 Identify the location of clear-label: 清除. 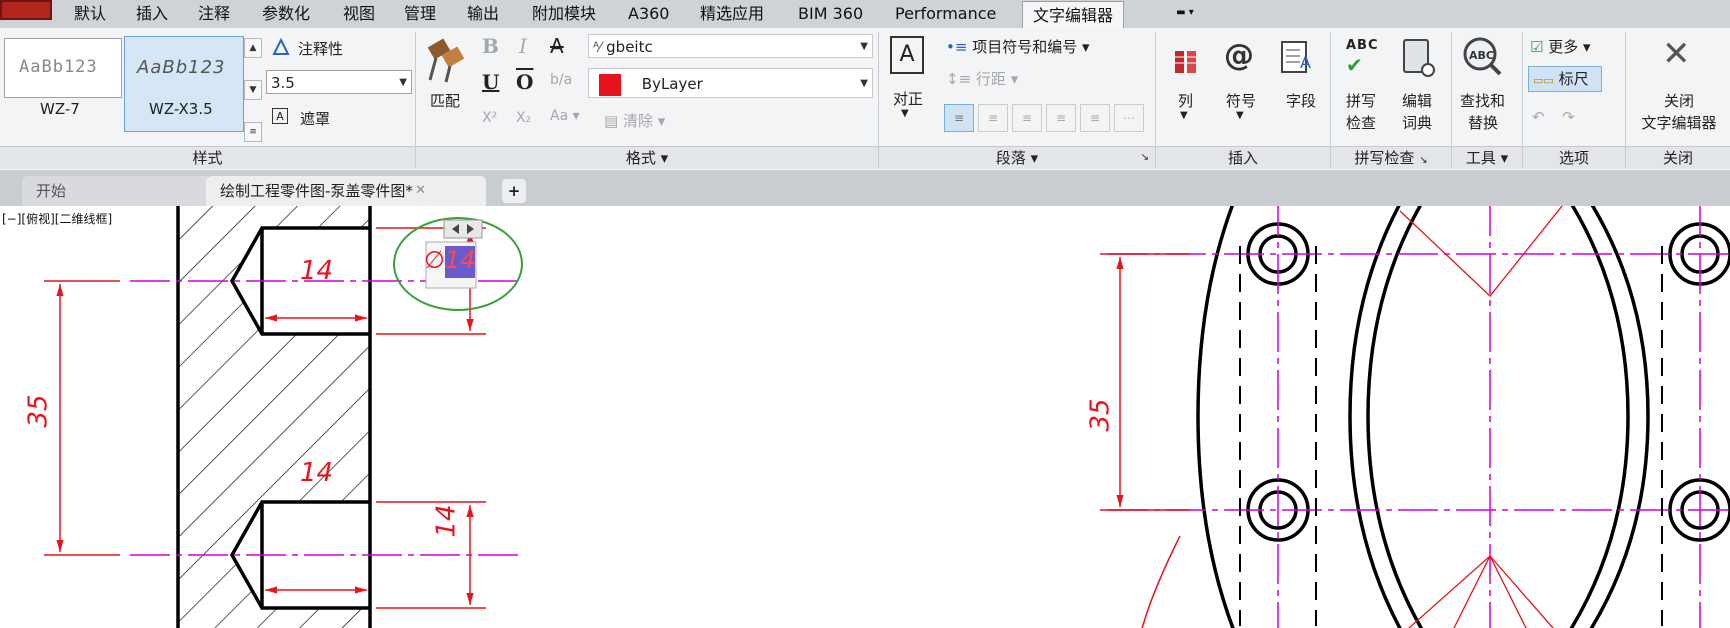
(637, 121).